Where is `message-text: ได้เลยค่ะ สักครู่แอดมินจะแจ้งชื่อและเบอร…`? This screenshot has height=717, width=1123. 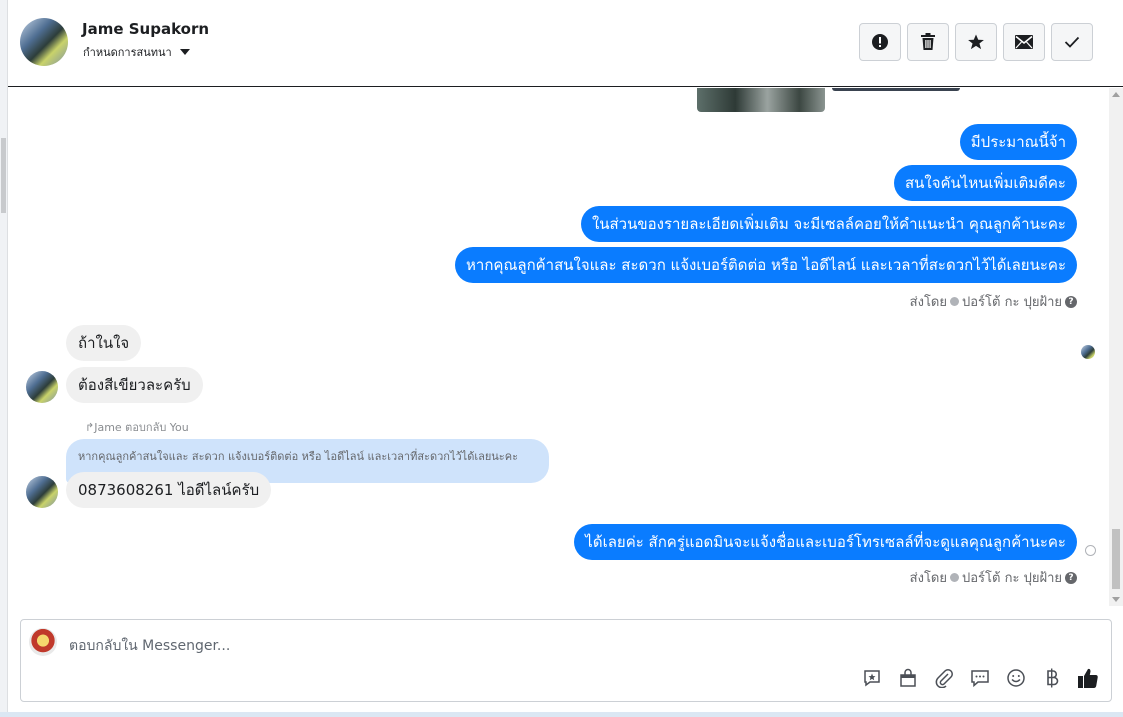
message-text: ได้เลยค่ะ สักครู่แอดมินจะแจ้งชื่อและเบอร… is located at coordinates (825, 542).